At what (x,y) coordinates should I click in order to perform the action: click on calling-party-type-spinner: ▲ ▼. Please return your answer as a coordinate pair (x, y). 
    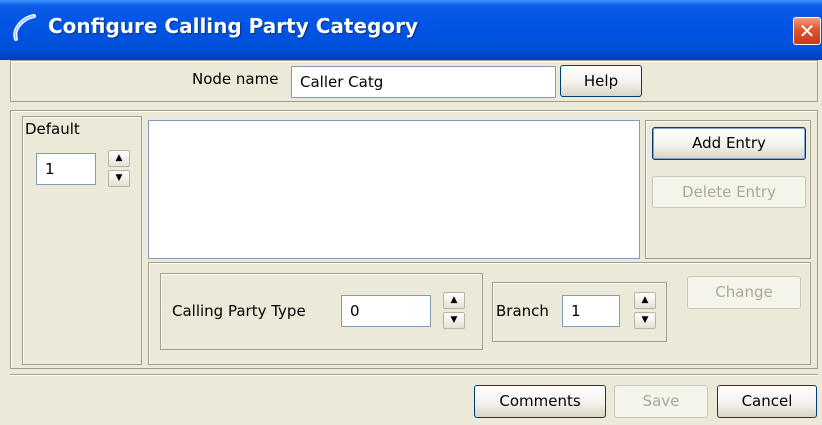
    Looking at the image, I should click on (454, 310).